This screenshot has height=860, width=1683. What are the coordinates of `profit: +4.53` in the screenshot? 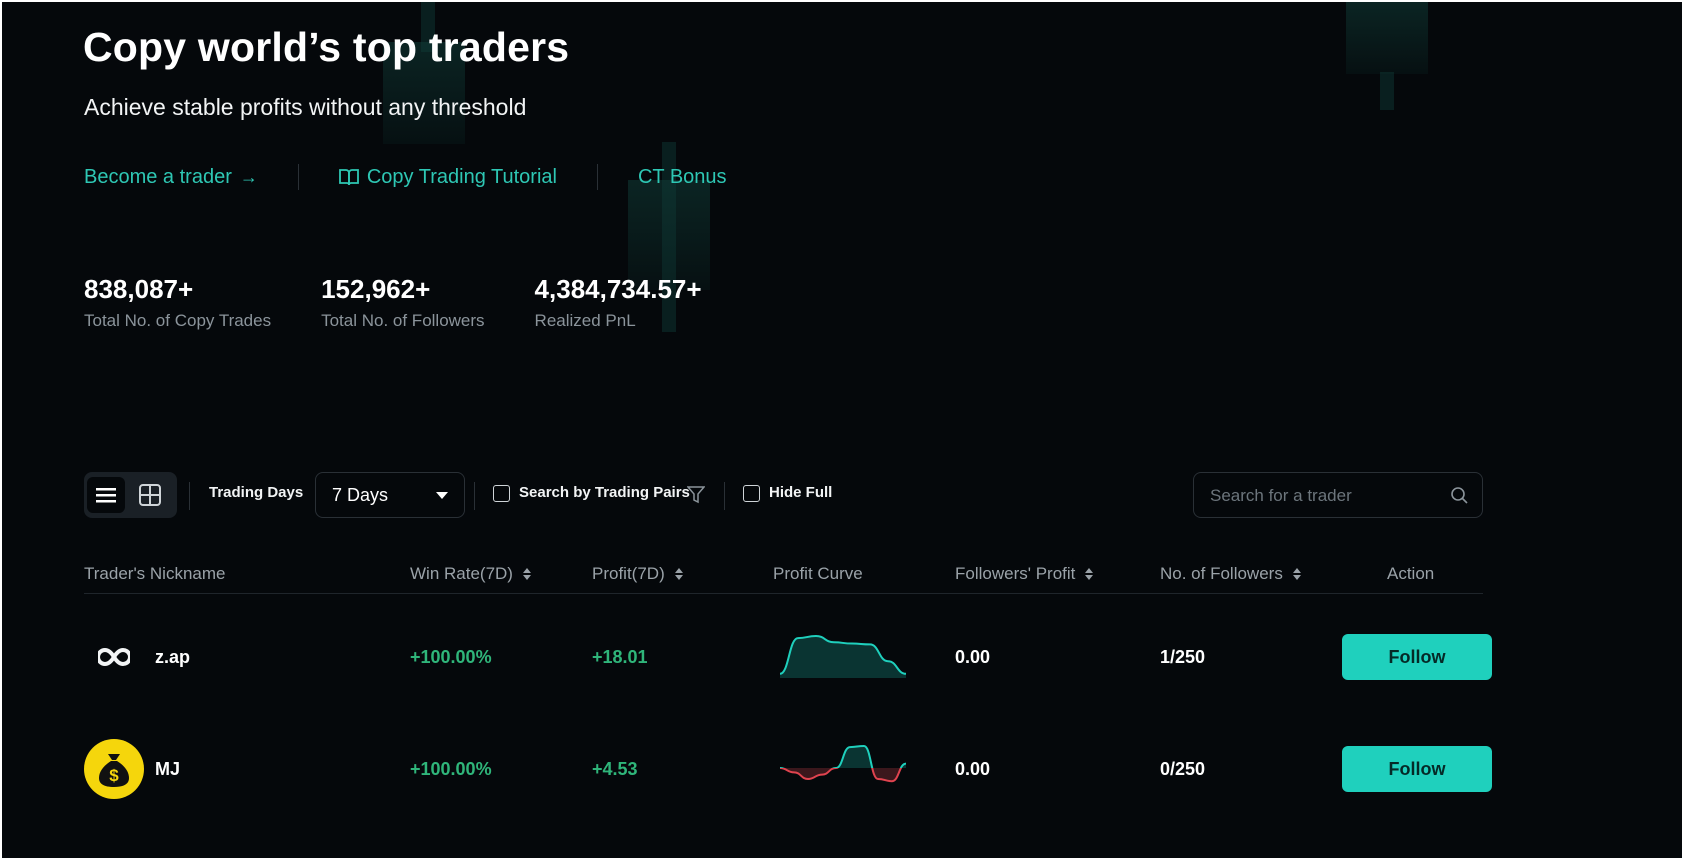 It's located at (615, 768).